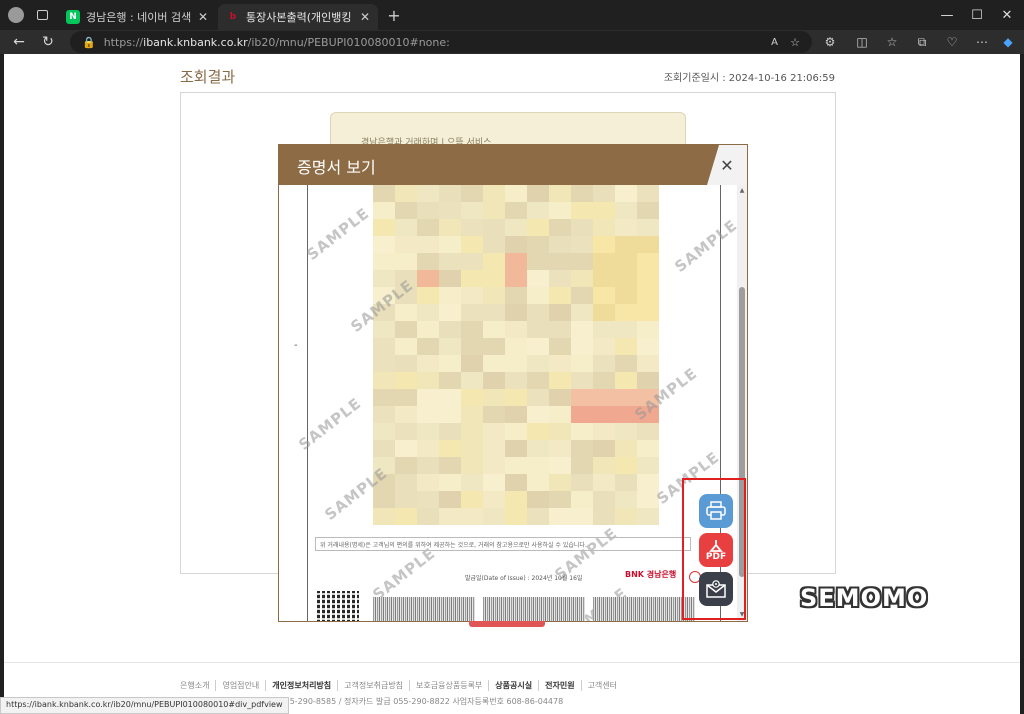 The height and width of the screenshot is (714, 1024). Describe the element at coordinates (1004, 15) in the screenshot. I see `close-window-button: ✕` at that location.